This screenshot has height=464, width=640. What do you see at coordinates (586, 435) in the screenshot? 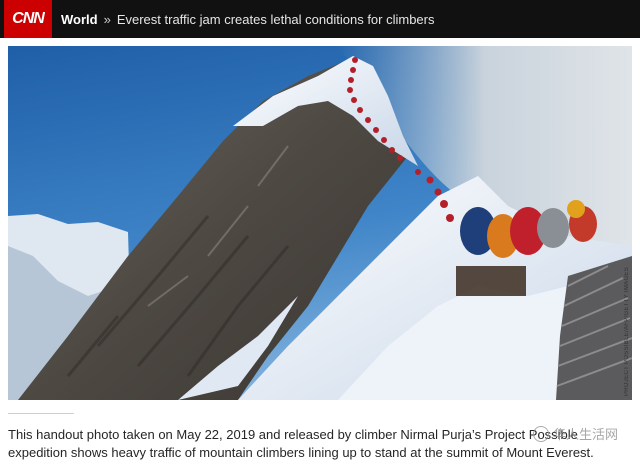
I see `watermark-text: 华人生活网` at bounding box center [586, 435].